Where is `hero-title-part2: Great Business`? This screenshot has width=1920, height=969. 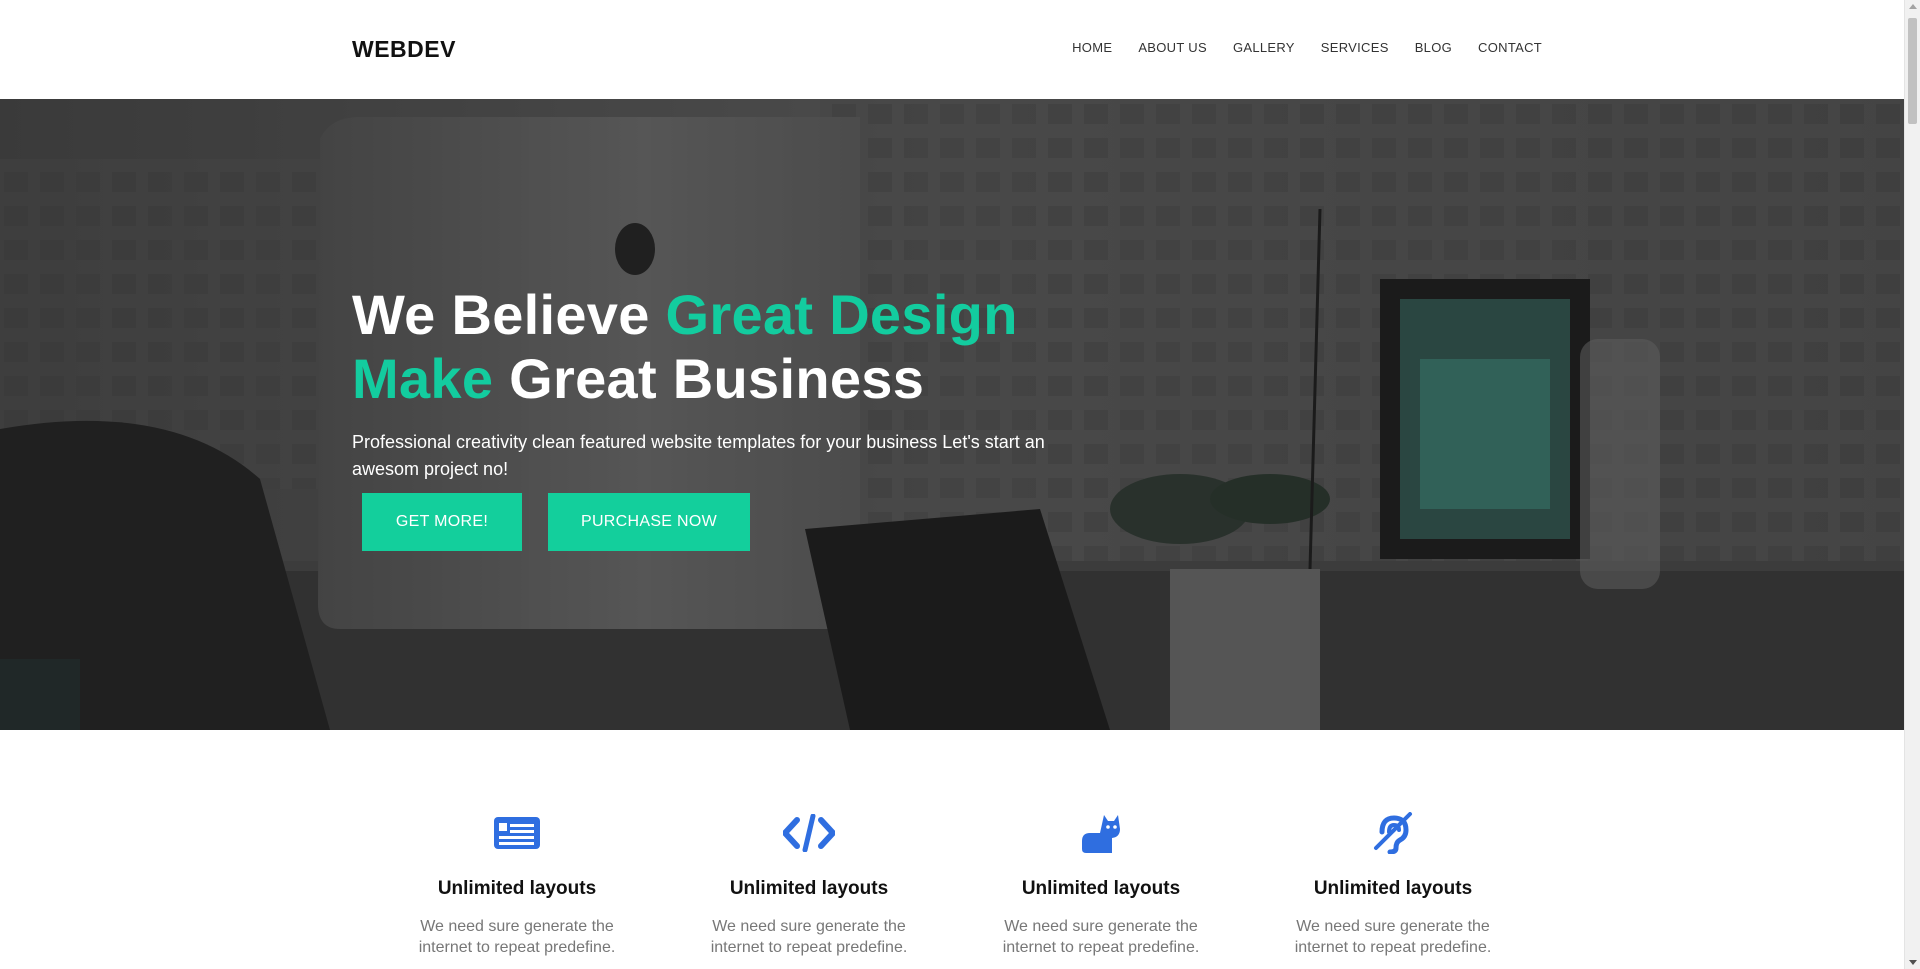
hero-title-part2: Great Business is located at coordinates (709, 378).